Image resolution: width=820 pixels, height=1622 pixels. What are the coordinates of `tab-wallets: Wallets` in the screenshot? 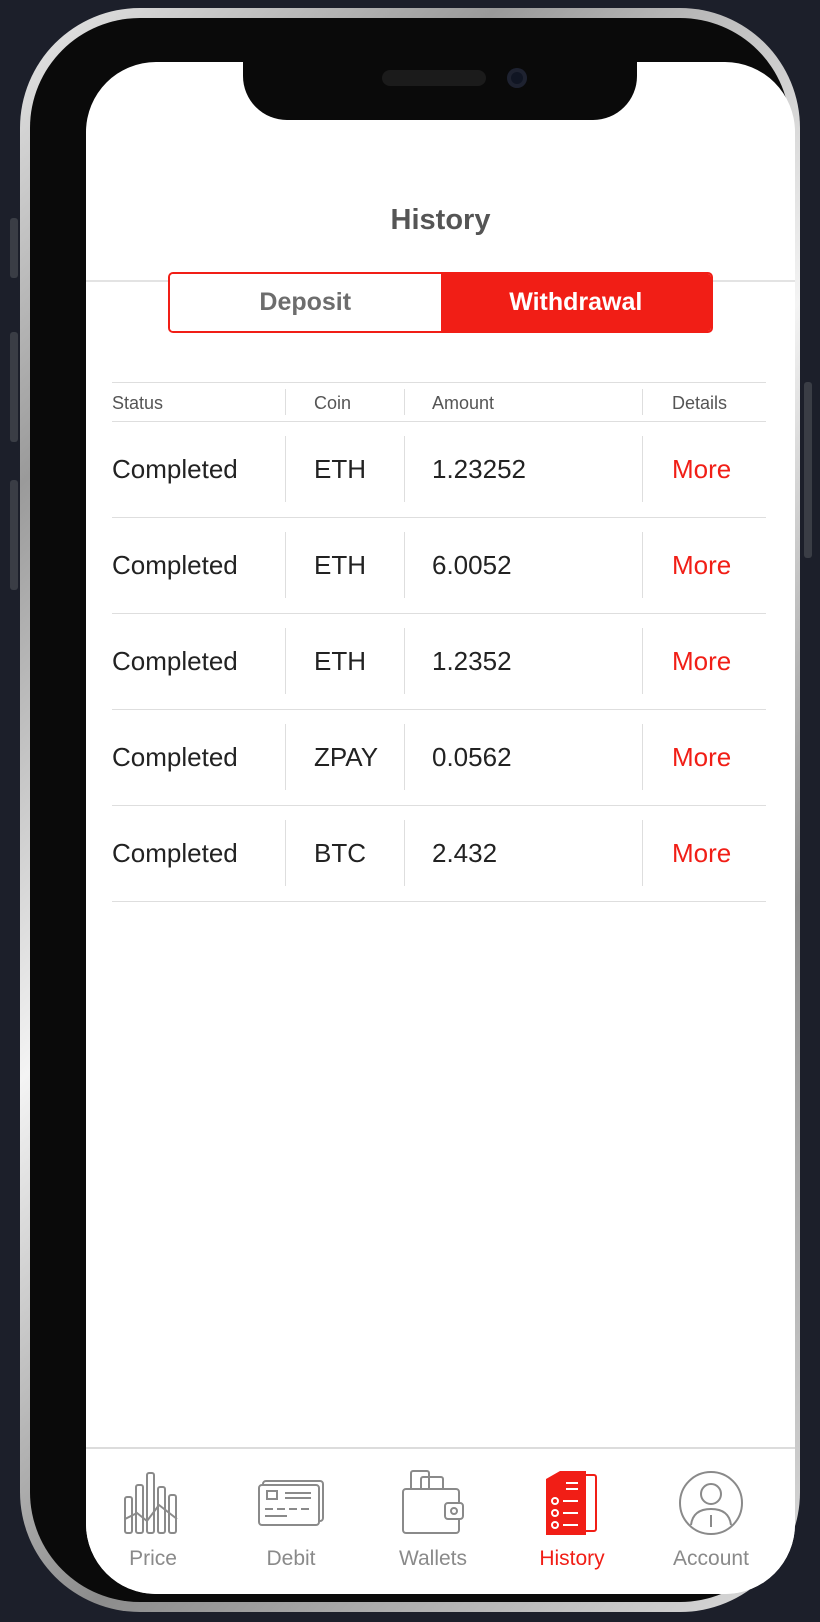 It's located at (433, 1521).